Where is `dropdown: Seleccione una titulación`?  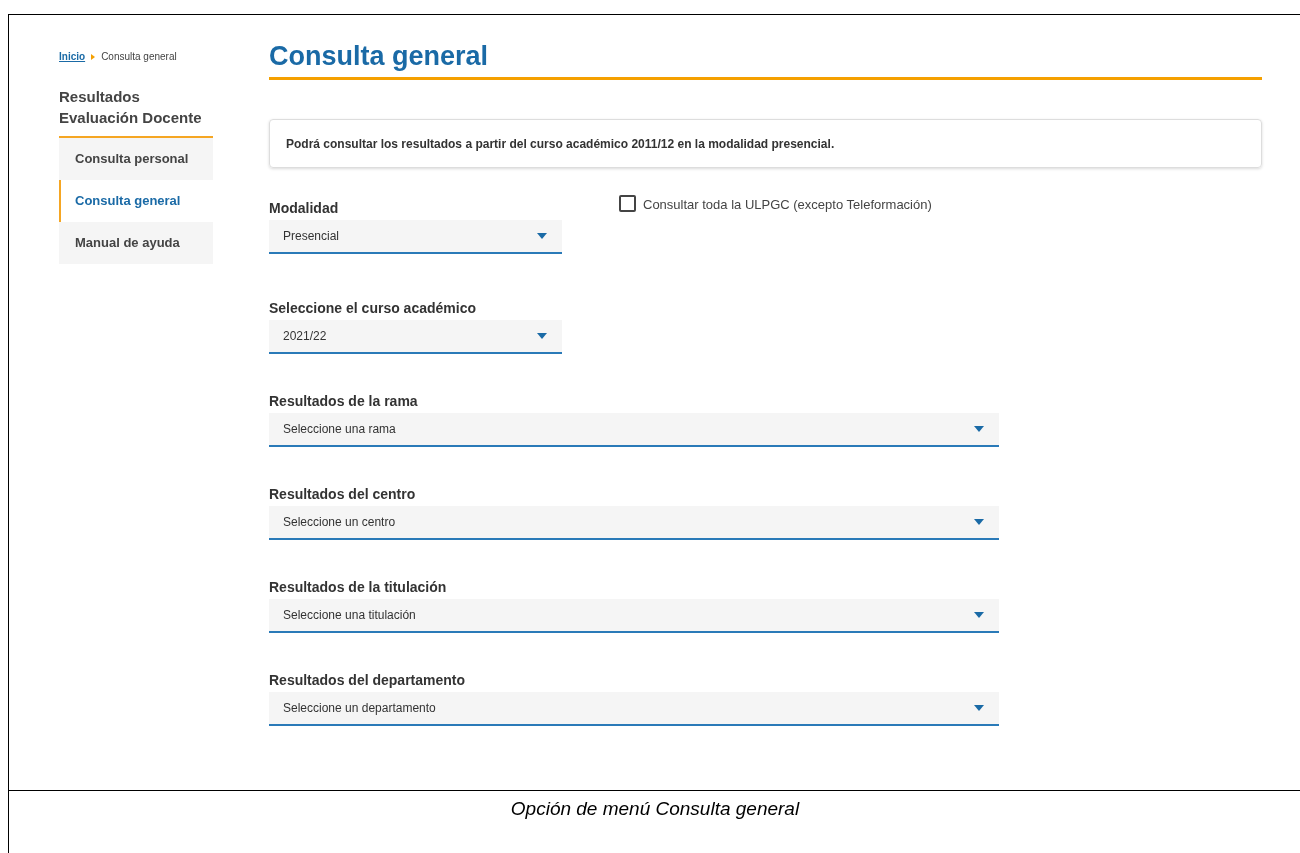 dropdown: Seleccione una titulación is located at coordinates (634, 616).